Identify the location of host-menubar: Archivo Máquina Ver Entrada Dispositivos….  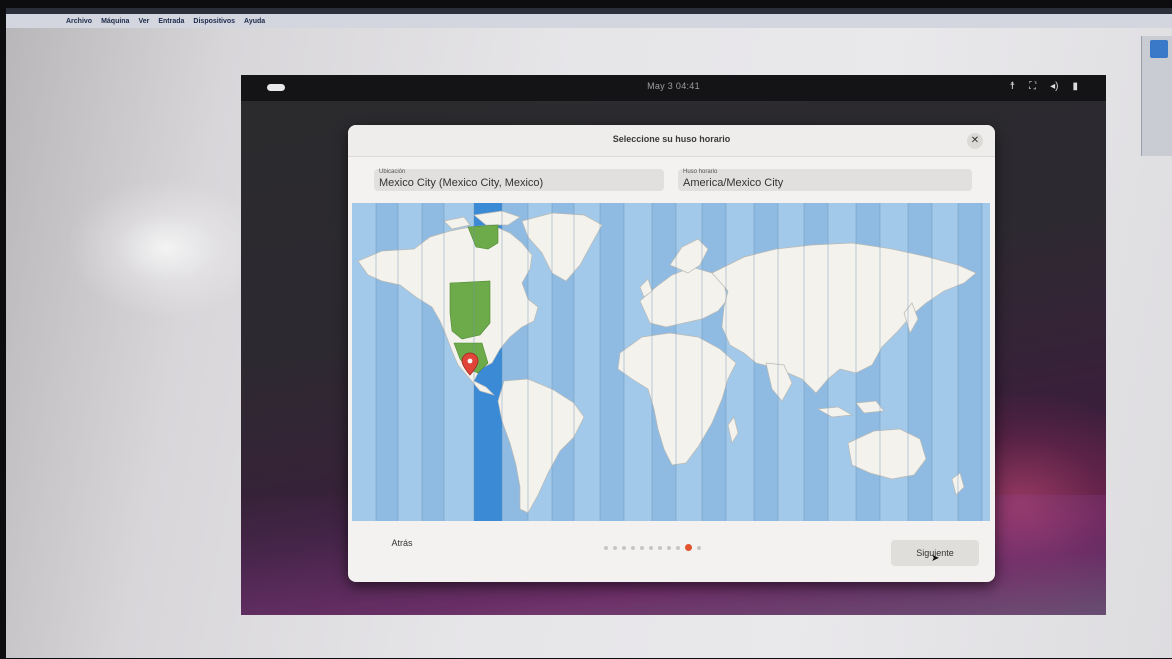
(589, 21).